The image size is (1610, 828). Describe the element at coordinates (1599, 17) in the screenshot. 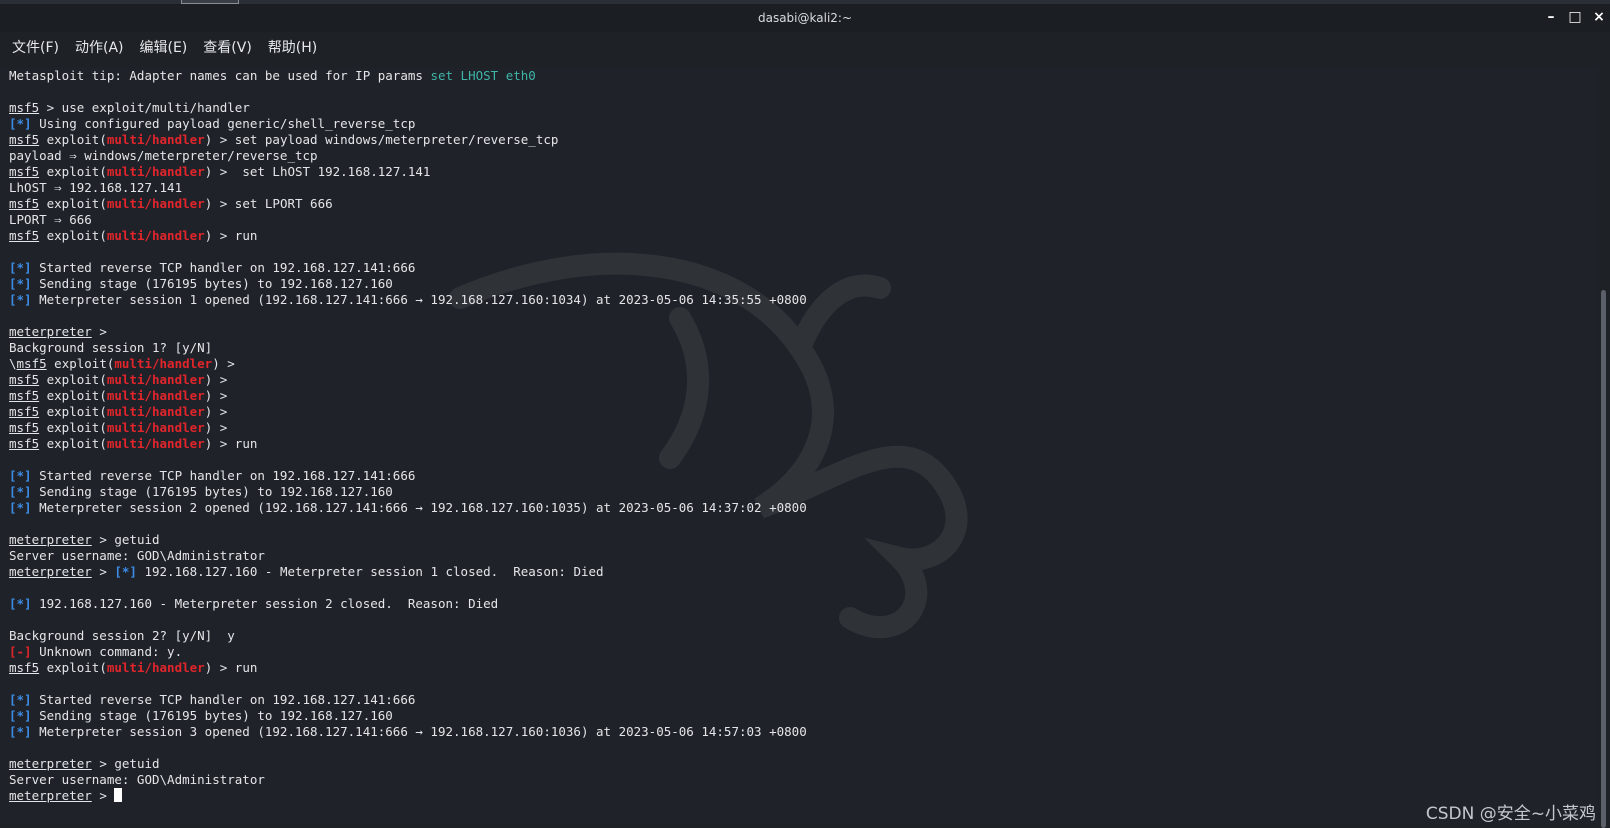

I see `close-button: ×` at that location.